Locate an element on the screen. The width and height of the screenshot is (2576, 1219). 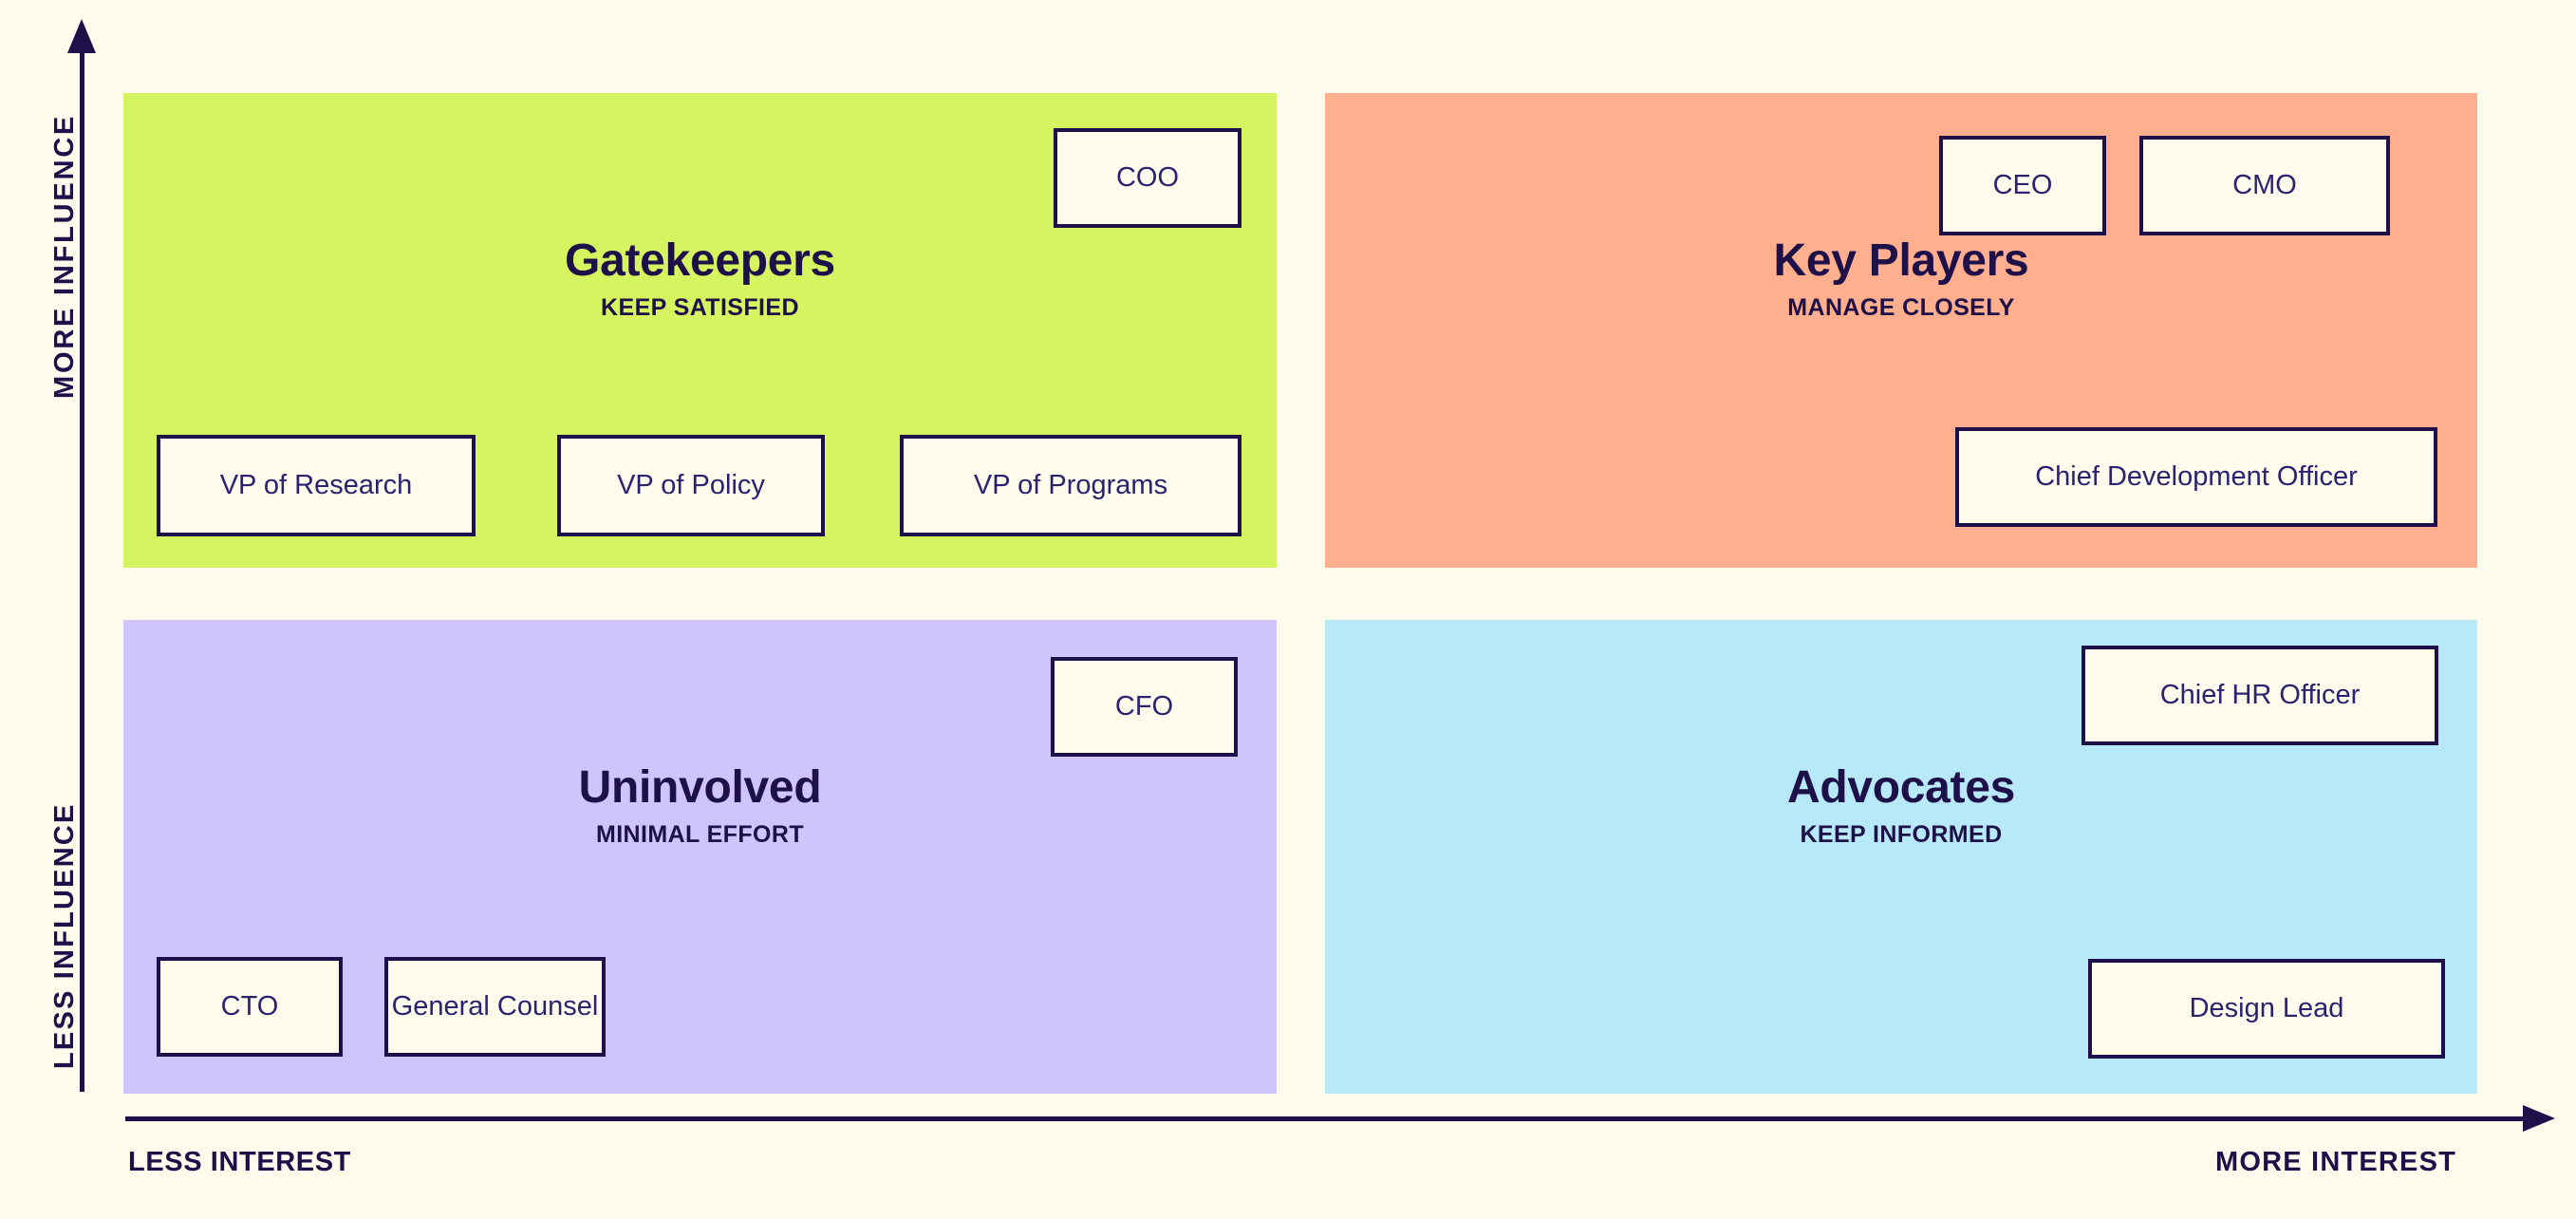
stakeholder-card-vp-of-policy: VP of Policy is located at coordinates (691, 486).